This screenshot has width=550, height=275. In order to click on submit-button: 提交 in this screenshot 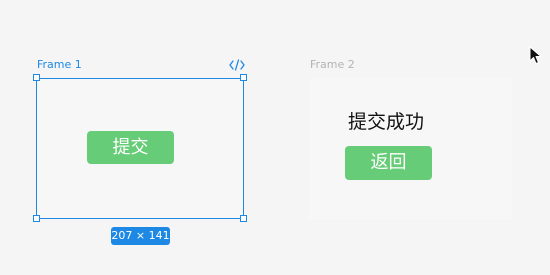, I will do `click(130, 147)`.